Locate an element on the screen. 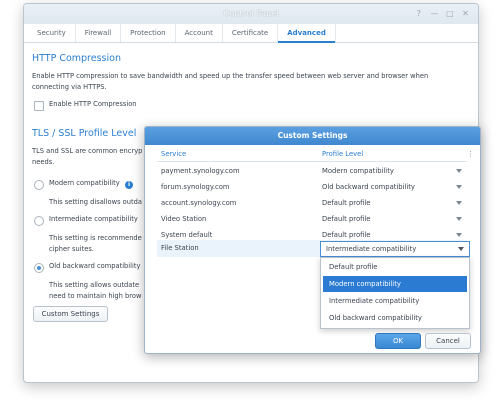  table-row: Video Station Default profile is located at coordinates (312, 219).